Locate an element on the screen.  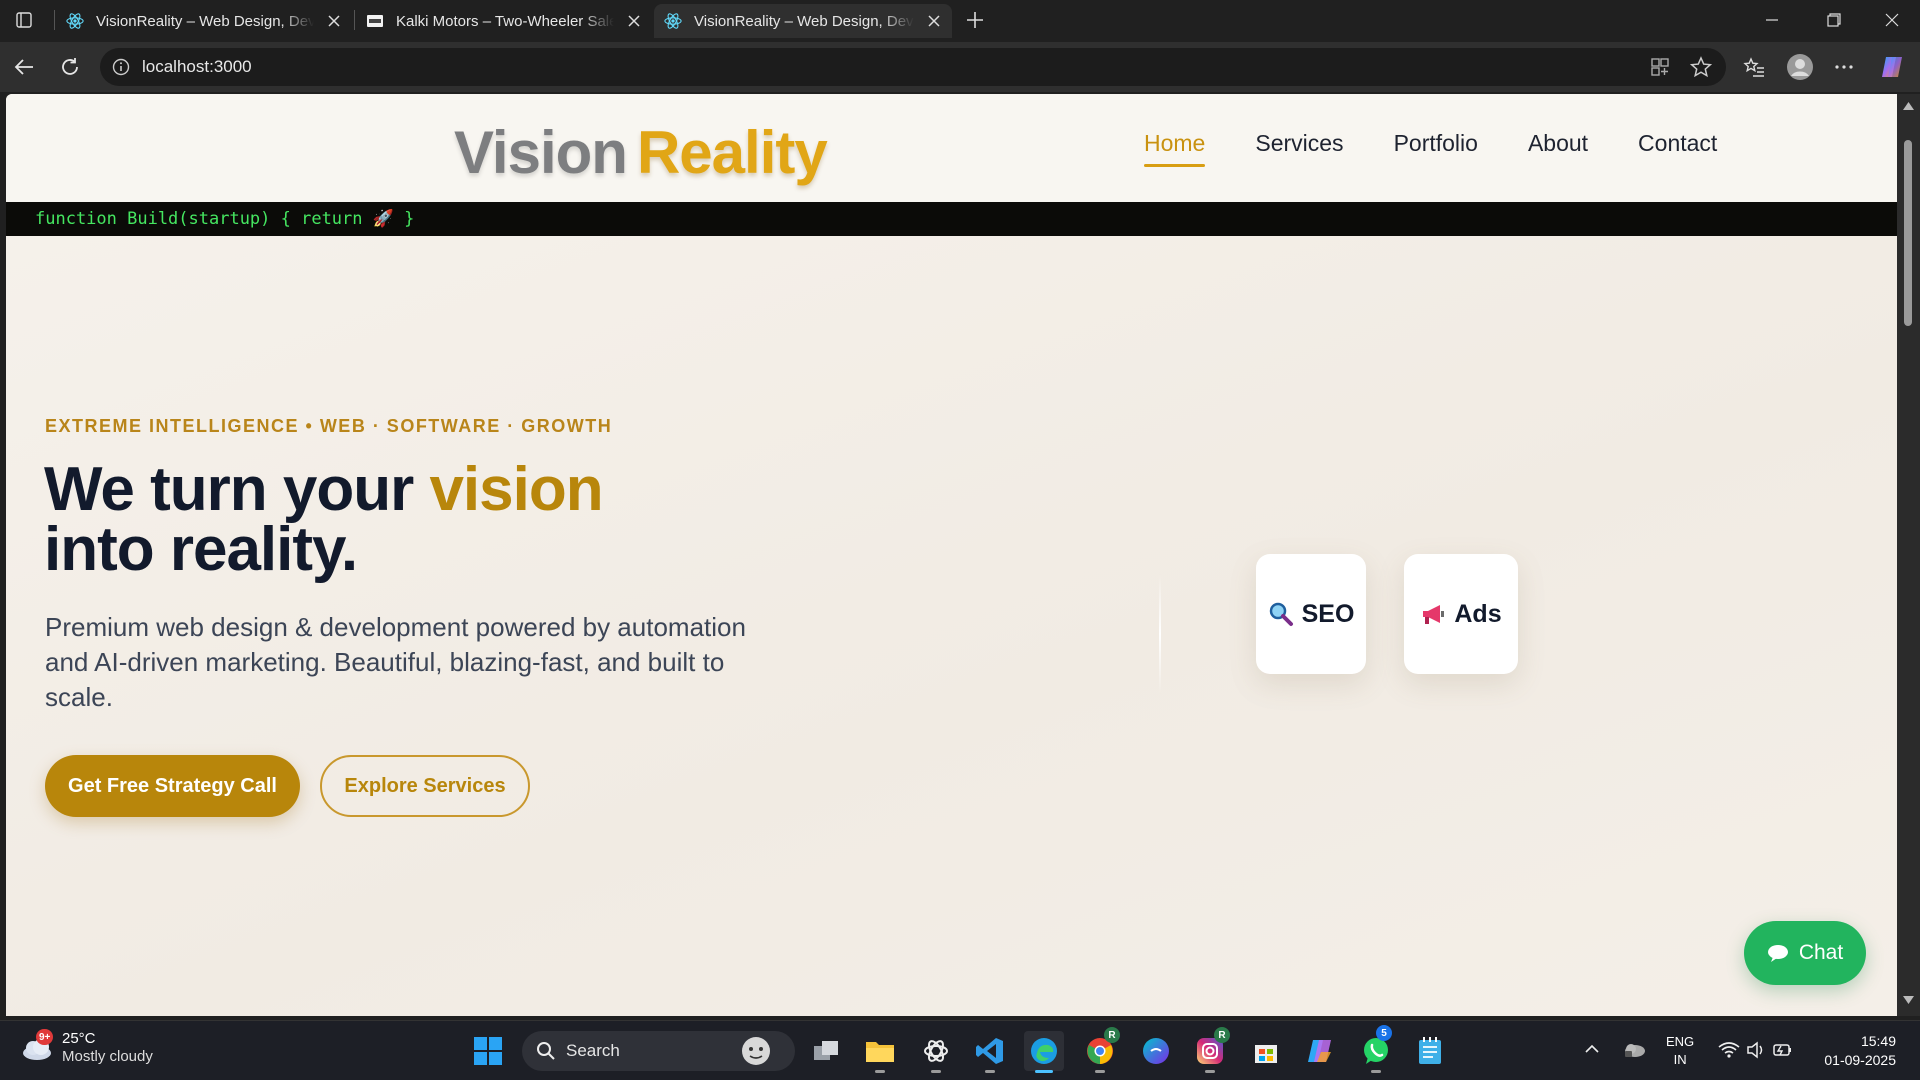
strategy-call-button: Get Free Strategy Call is located at coordinates (172, 786).